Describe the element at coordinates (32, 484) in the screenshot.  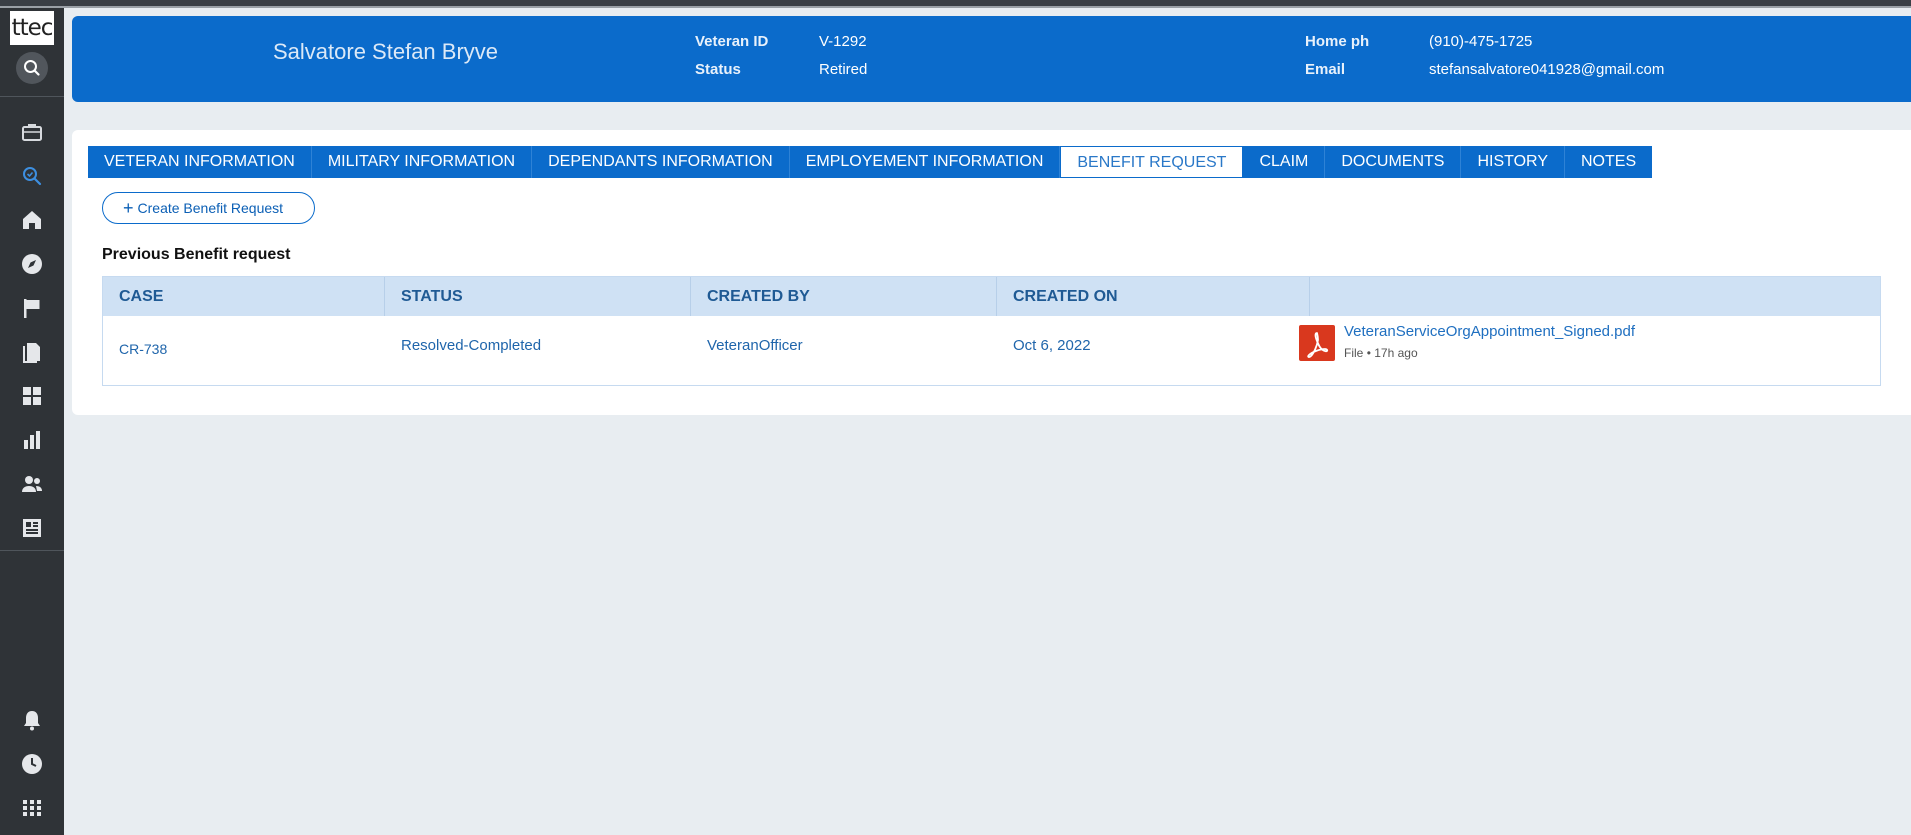
I see `users-icon` at that location.